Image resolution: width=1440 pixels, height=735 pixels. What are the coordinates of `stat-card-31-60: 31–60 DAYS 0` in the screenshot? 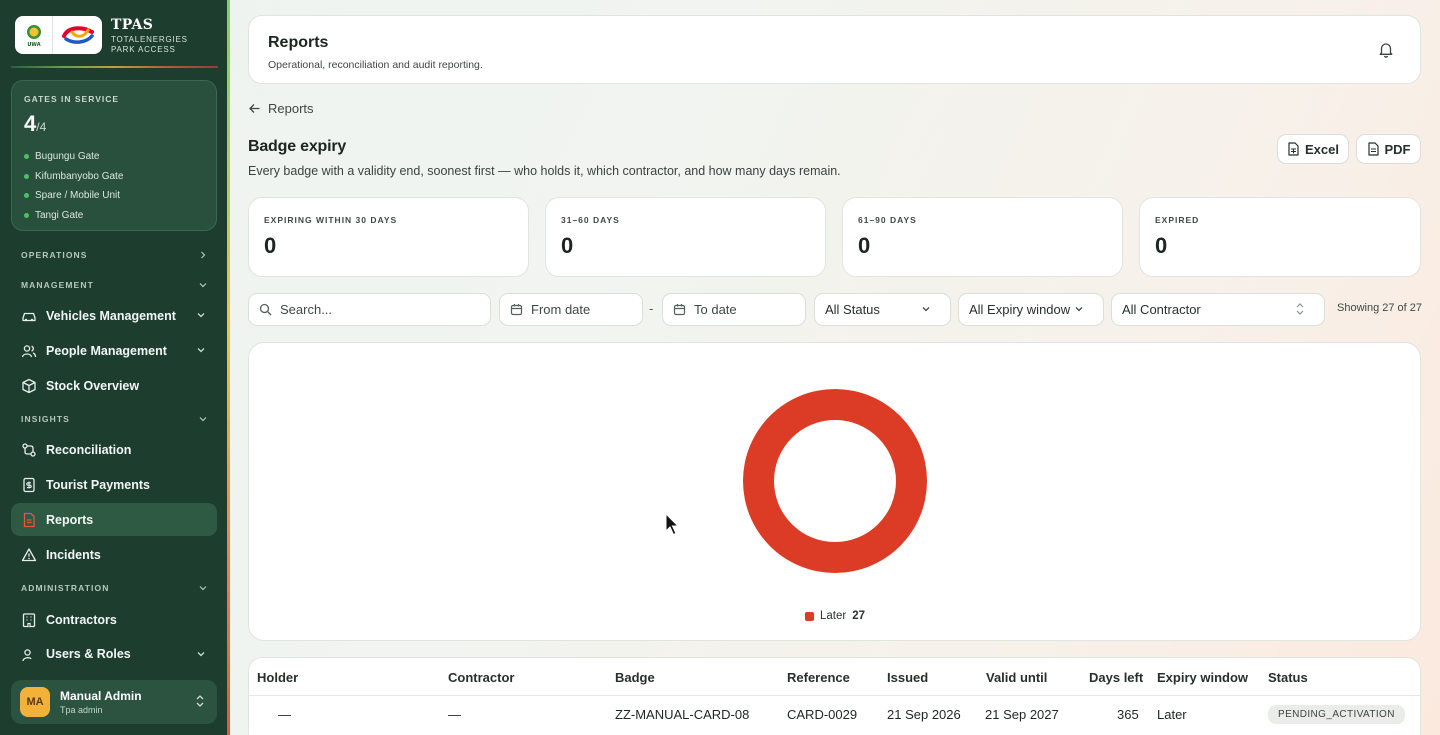 It's located at (685, 237).